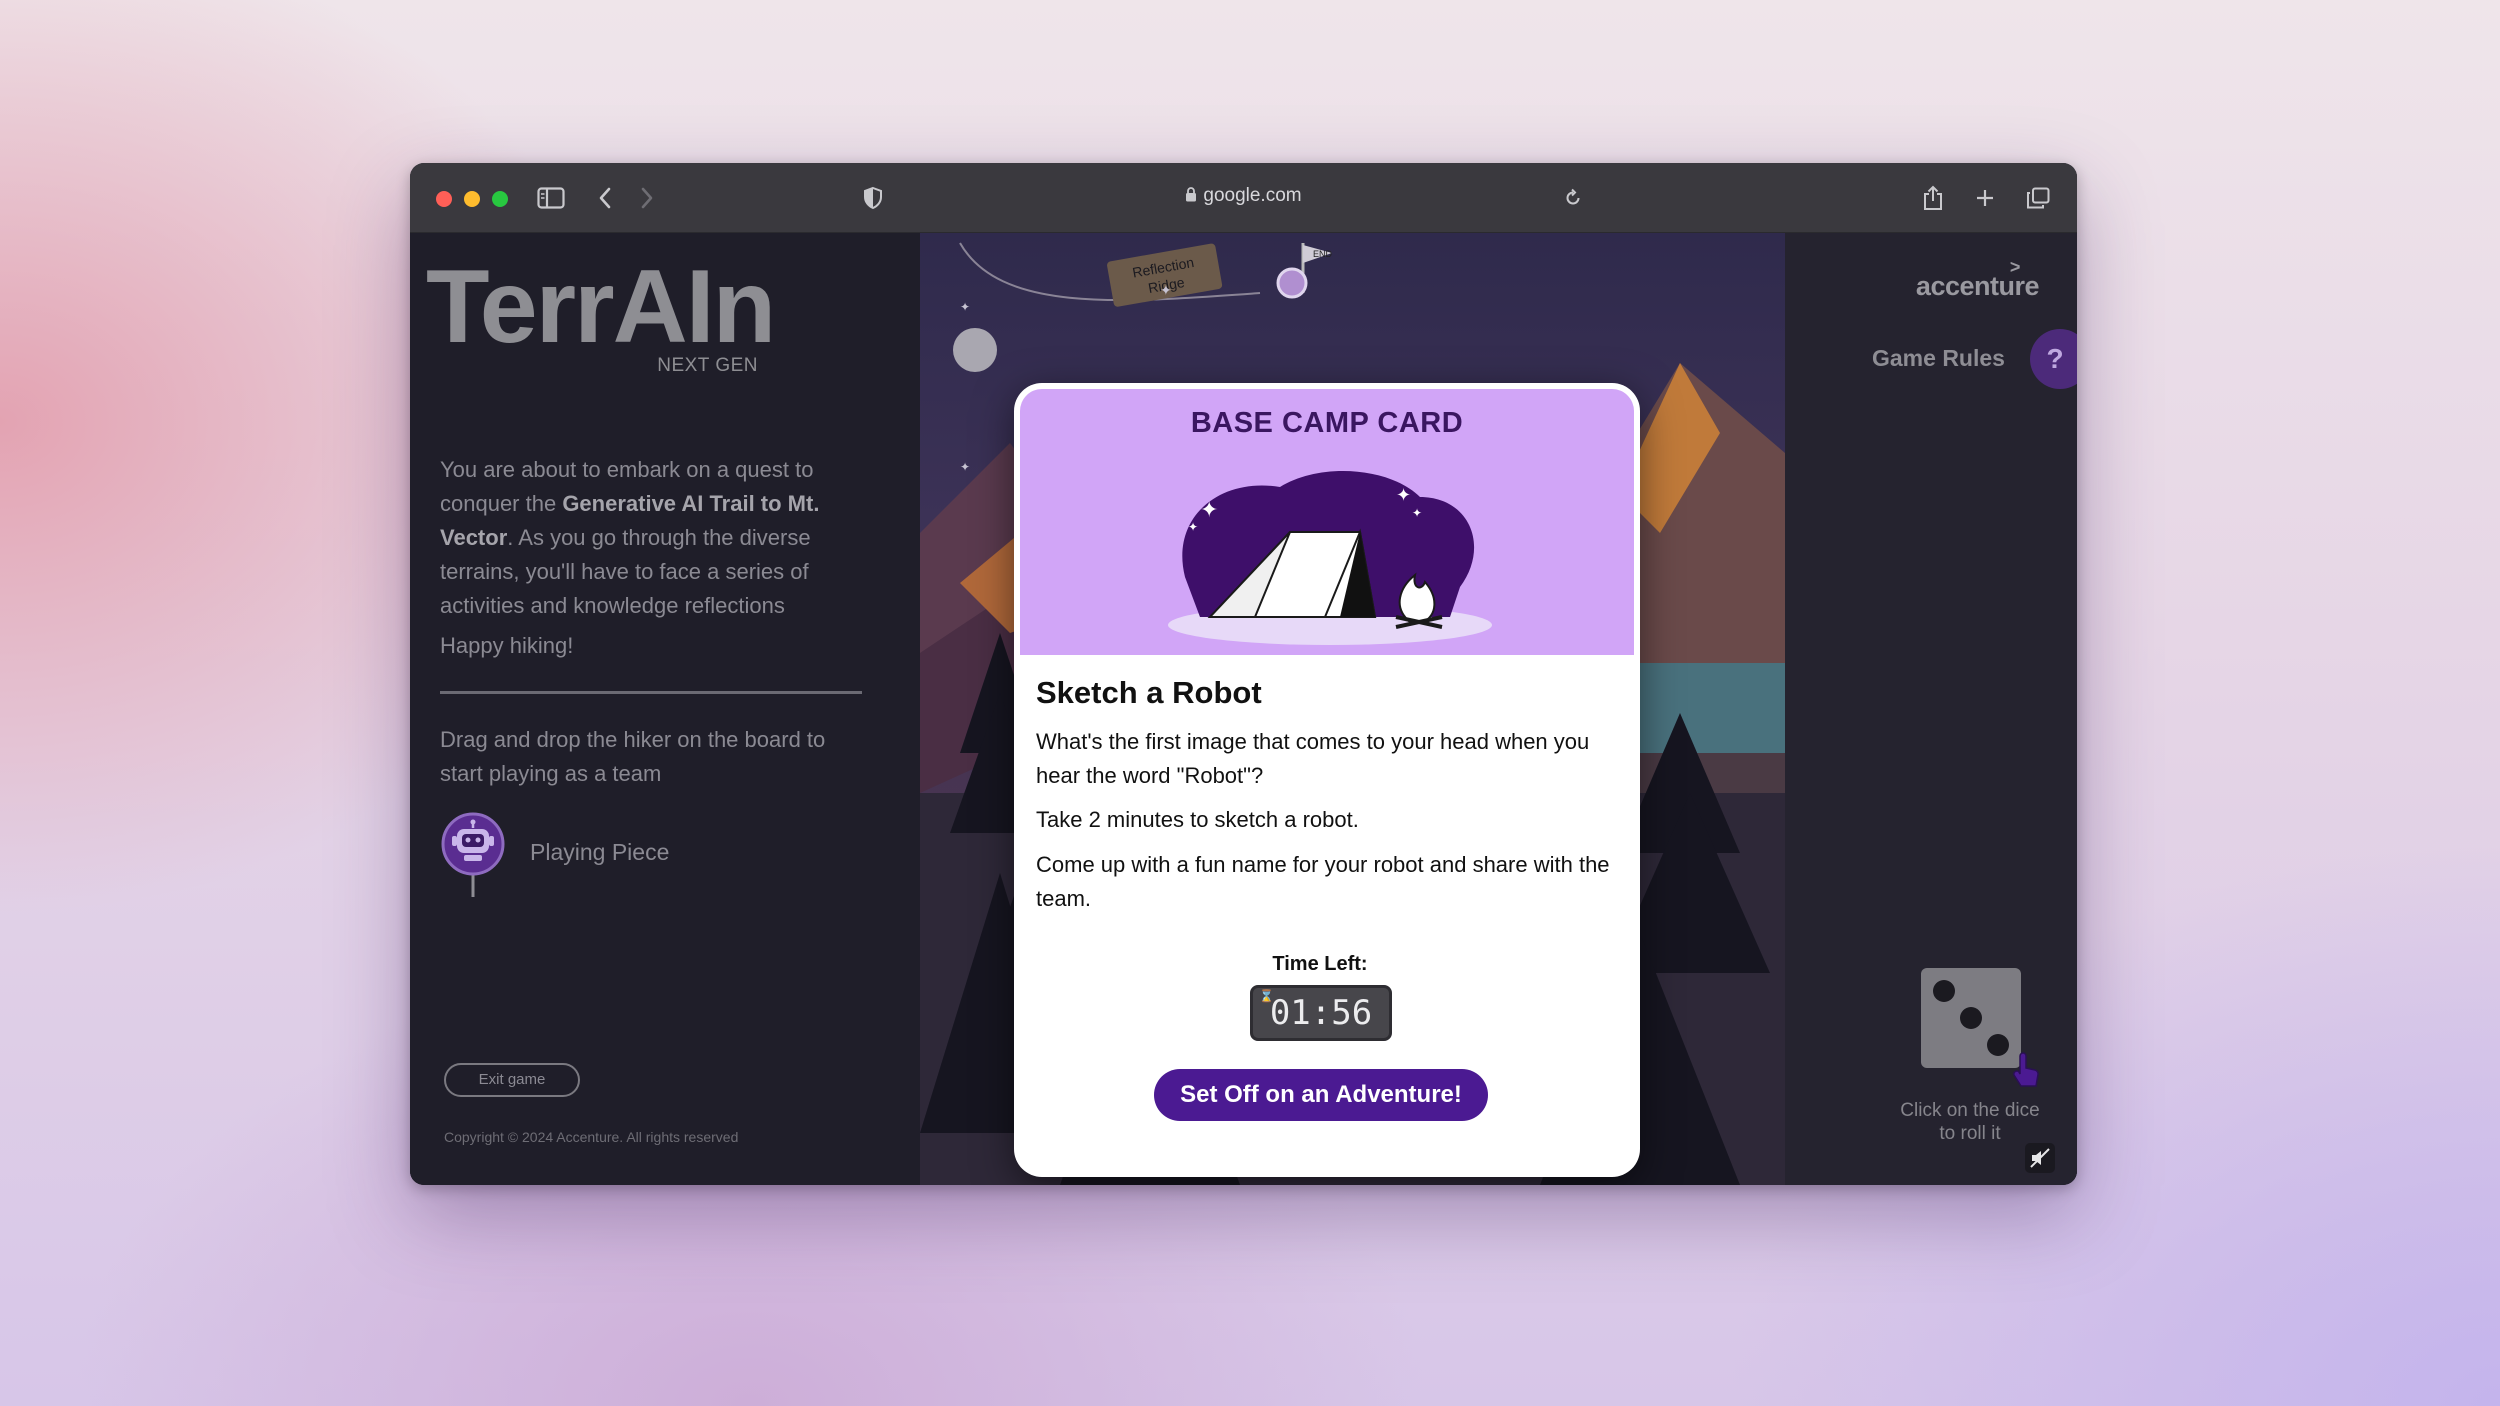 Image resolution: width=2500 pixels, height=1406 pixels. Describe the element at coordinates (2015, 267) in the screenshot. I see `accenture-logo-mark: >` at that location.